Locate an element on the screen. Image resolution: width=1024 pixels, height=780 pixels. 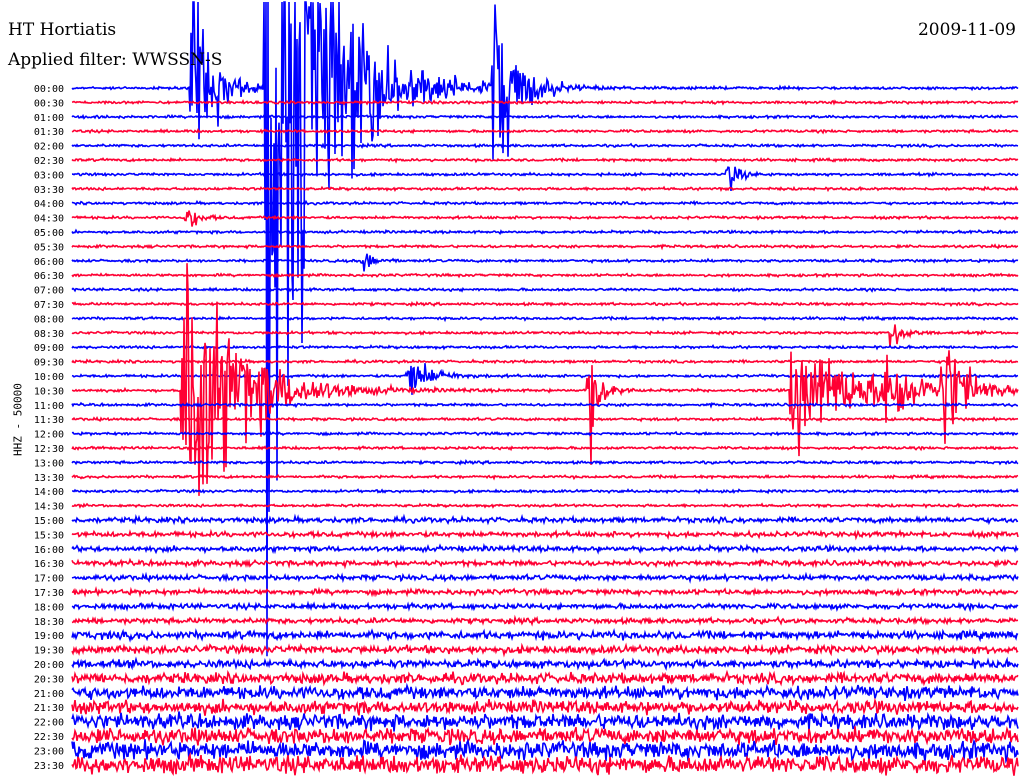
time-label: 12:00 is located at coordinates (49, 435).